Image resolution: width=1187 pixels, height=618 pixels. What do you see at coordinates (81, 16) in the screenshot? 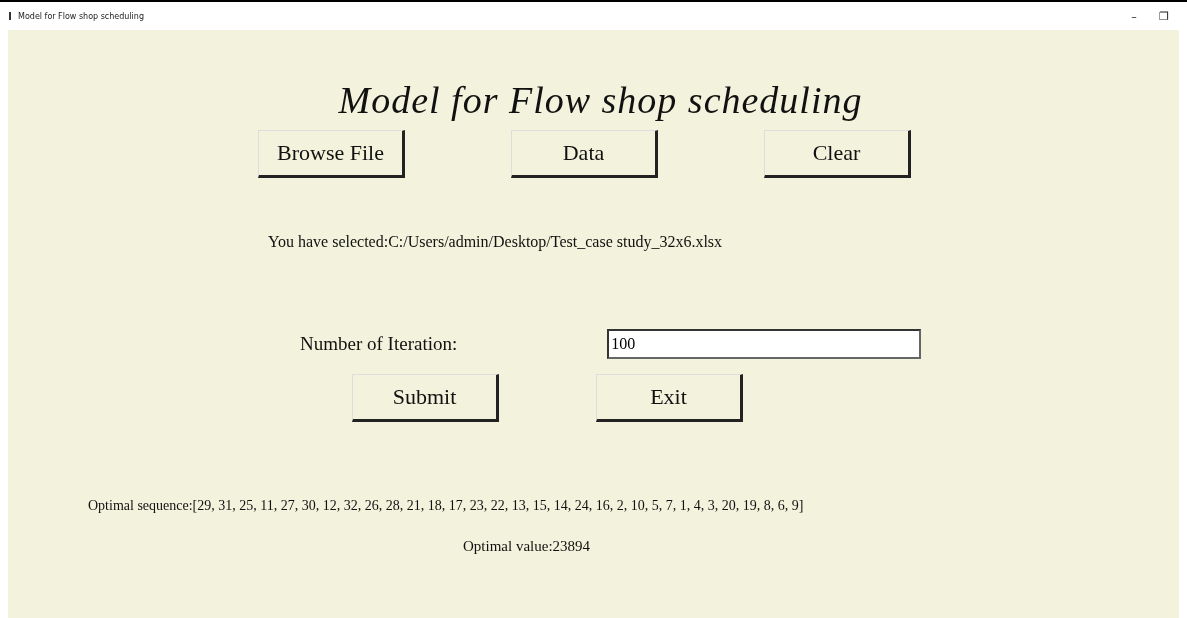
I see `window-title: Model for Flow shop scheduling` at bounding box center [81, 16].